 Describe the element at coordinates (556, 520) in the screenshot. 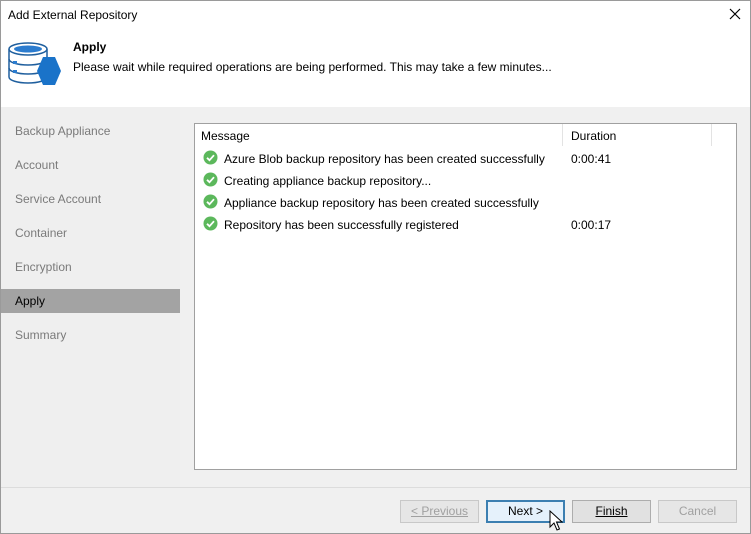

I see `mouse-pointer-icon` at that location.